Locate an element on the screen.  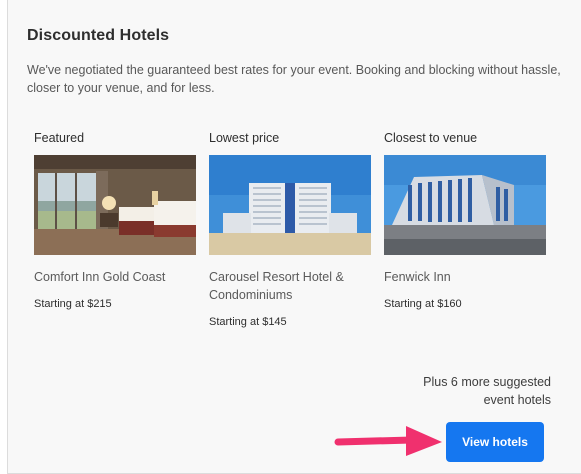
hotel-photo-building is located at coordinates (290, 205).